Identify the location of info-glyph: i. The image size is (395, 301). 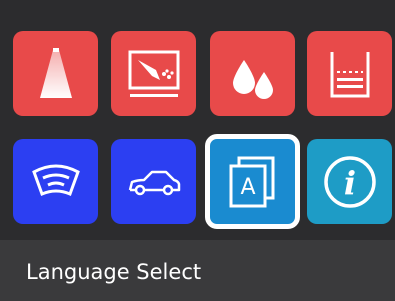
(349, 183).